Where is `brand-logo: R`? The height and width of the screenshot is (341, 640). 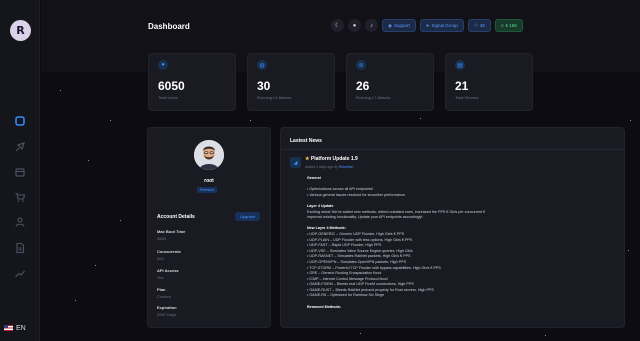 brand-logo: R is located at coordinates (20, 30).